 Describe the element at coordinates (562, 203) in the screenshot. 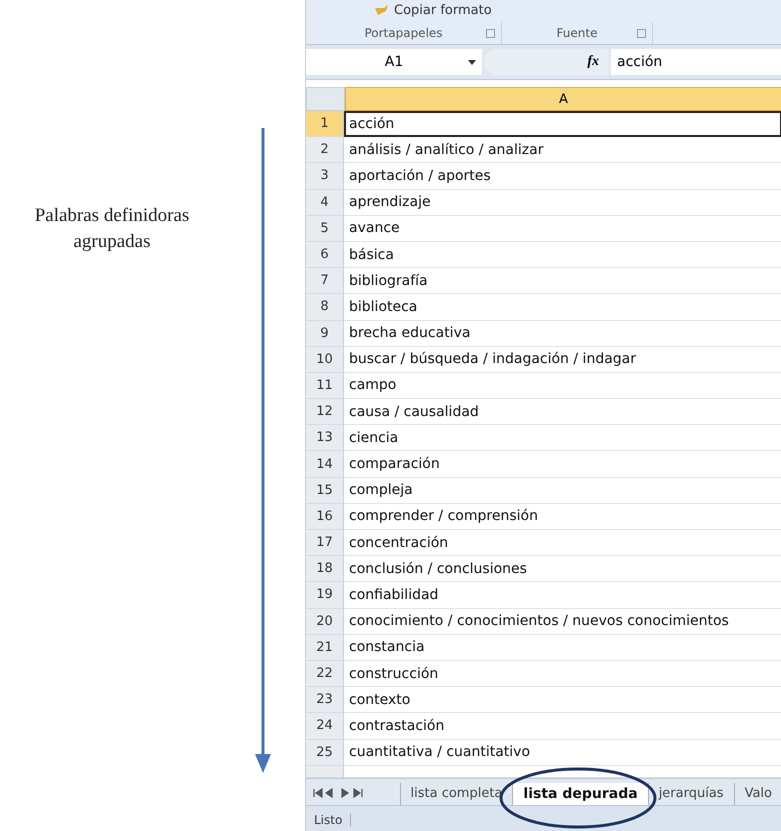

I see `table-cell: aprendizaje` at that location.